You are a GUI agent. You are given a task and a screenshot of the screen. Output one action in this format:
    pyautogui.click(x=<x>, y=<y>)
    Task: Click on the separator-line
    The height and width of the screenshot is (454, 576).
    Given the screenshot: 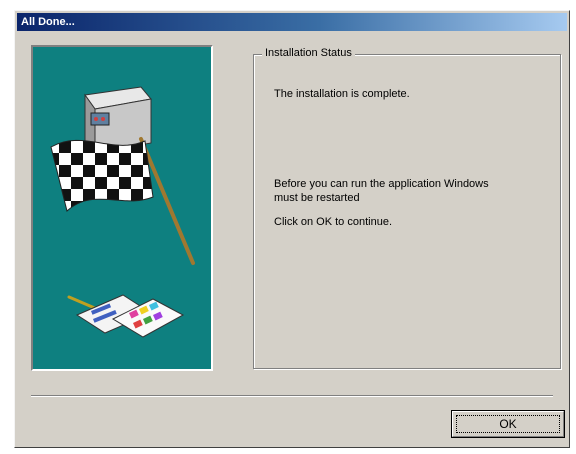 What is the action you would take?
    pyautogui.click(x=292, y=396)
    